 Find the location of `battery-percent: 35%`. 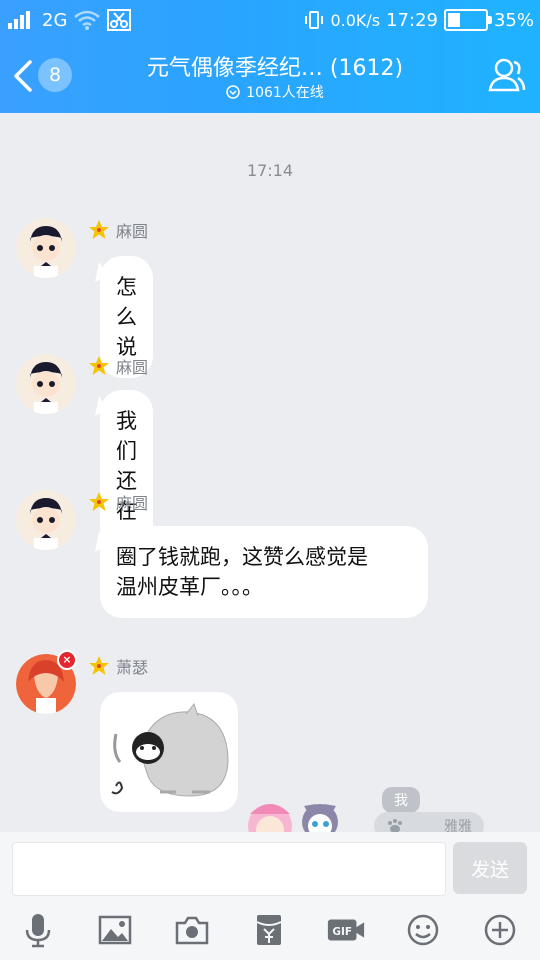

battery-percent: 35% is located at coordinates (513, 20).